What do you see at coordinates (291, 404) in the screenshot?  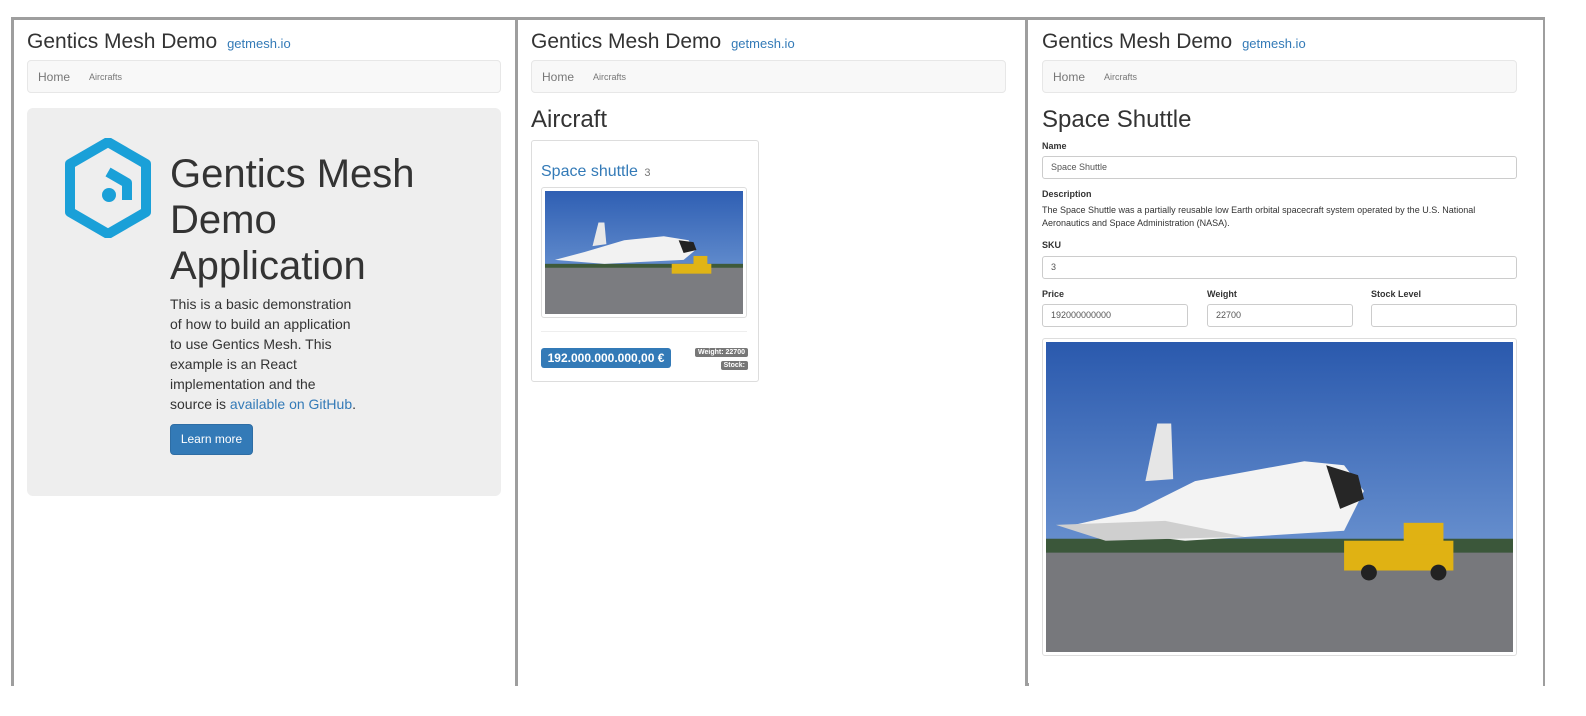 I see `github-link: available on GitHub` at bounding box center [291, 404].